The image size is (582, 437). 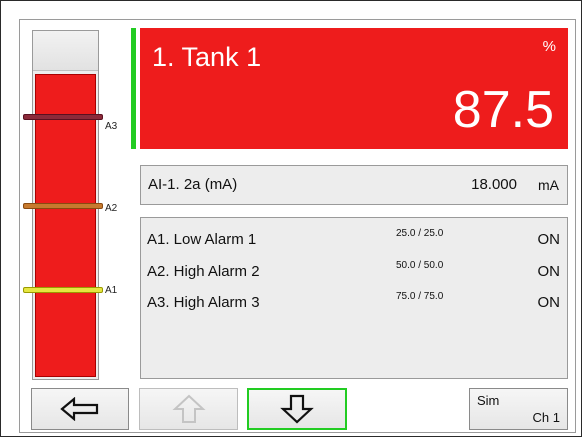 What do you see at coordinates (111, 290) in the screenshot?
I see `alarm-marker-label-a1: A1` at bounding box center [111, 290].